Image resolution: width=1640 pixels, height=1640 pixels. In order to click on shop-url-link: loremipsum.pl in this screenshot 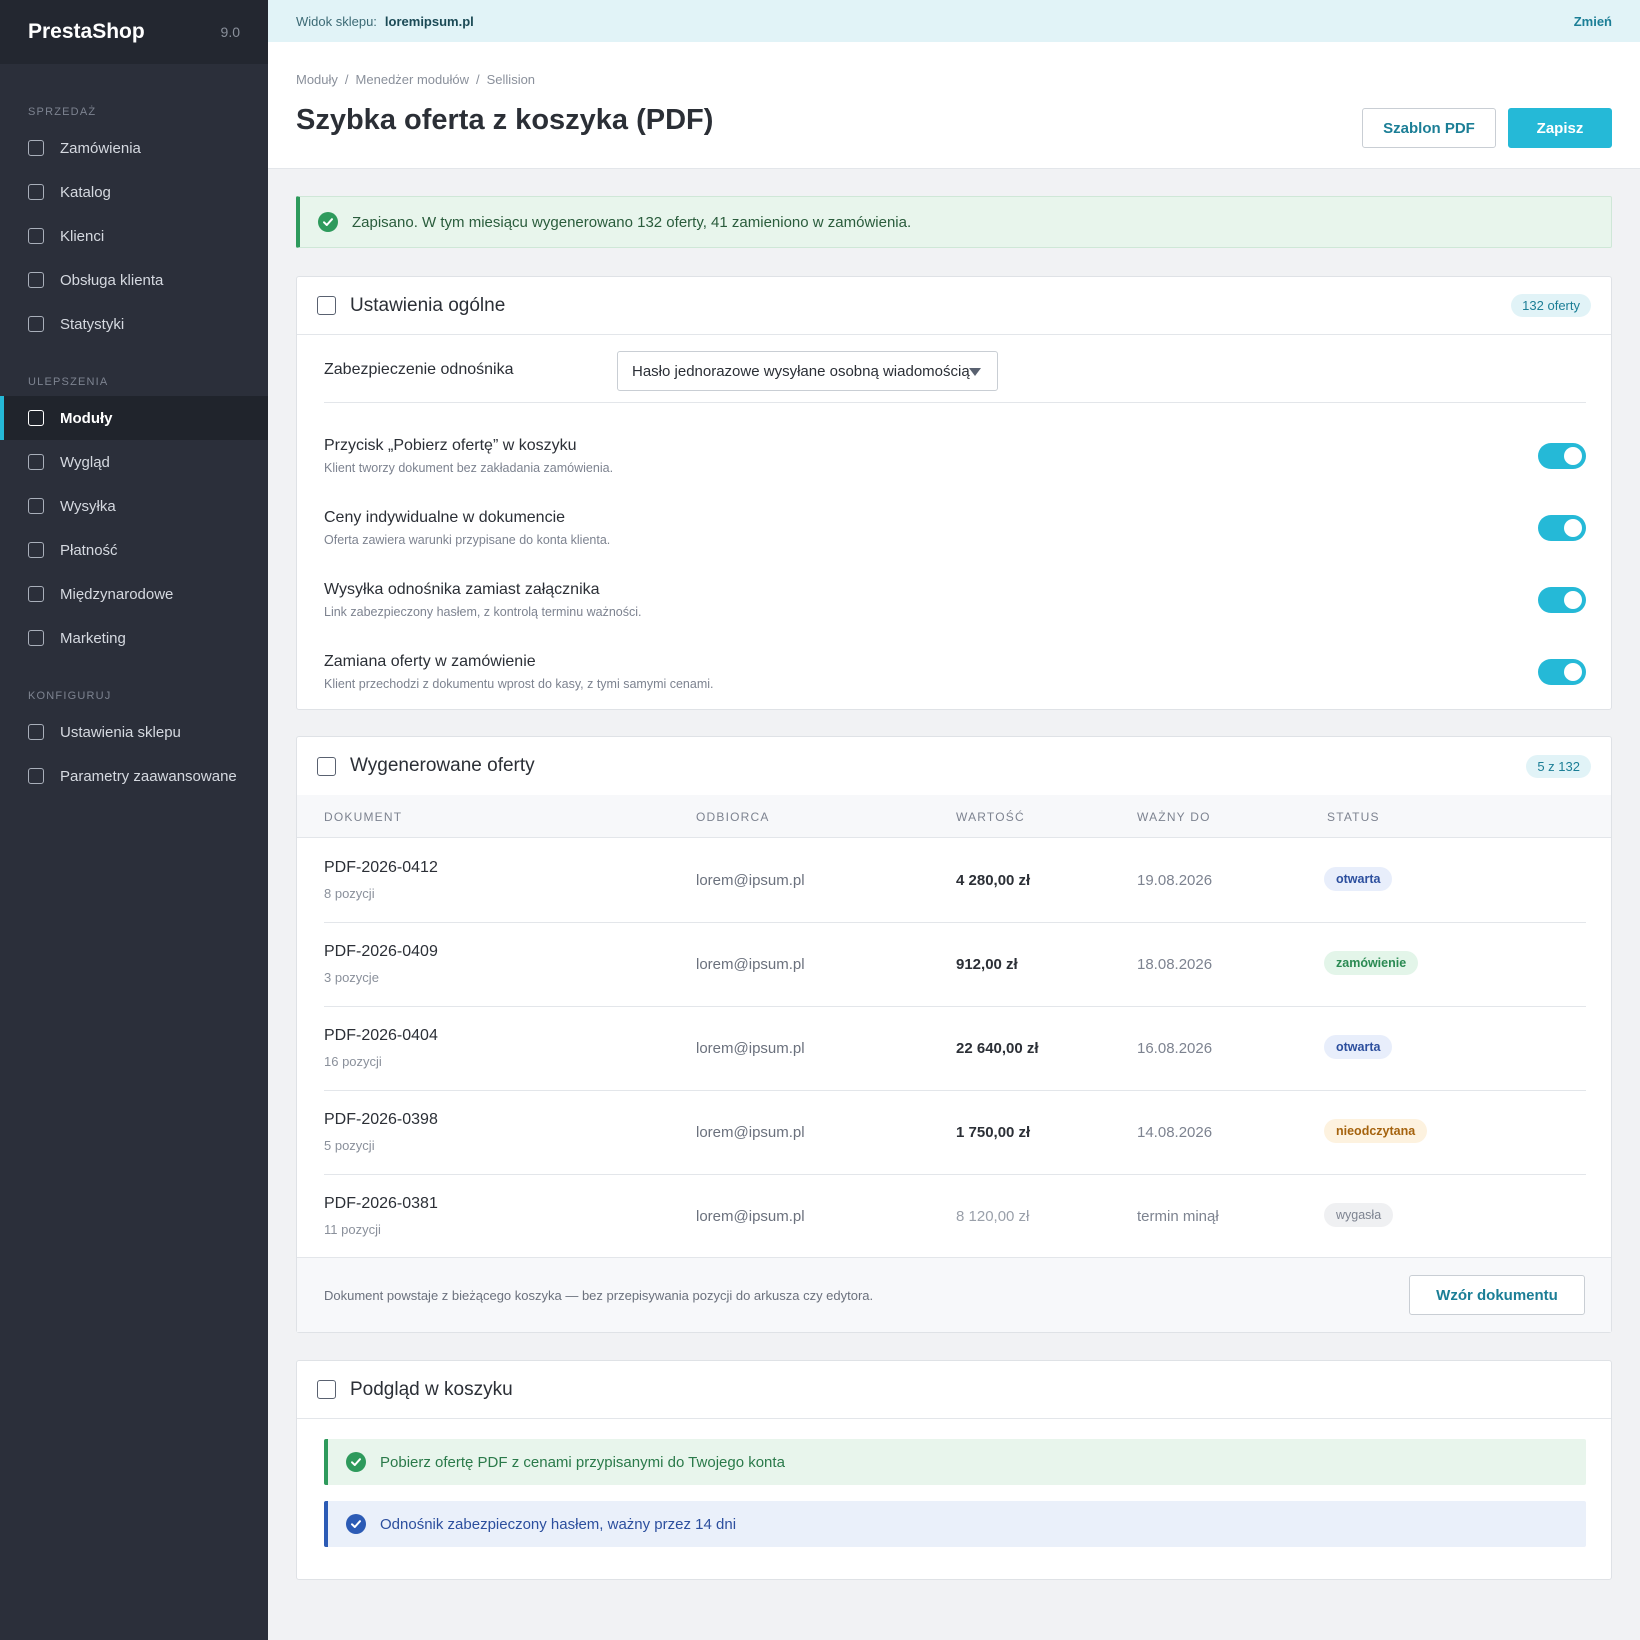, I will do `click(429, 21)`.